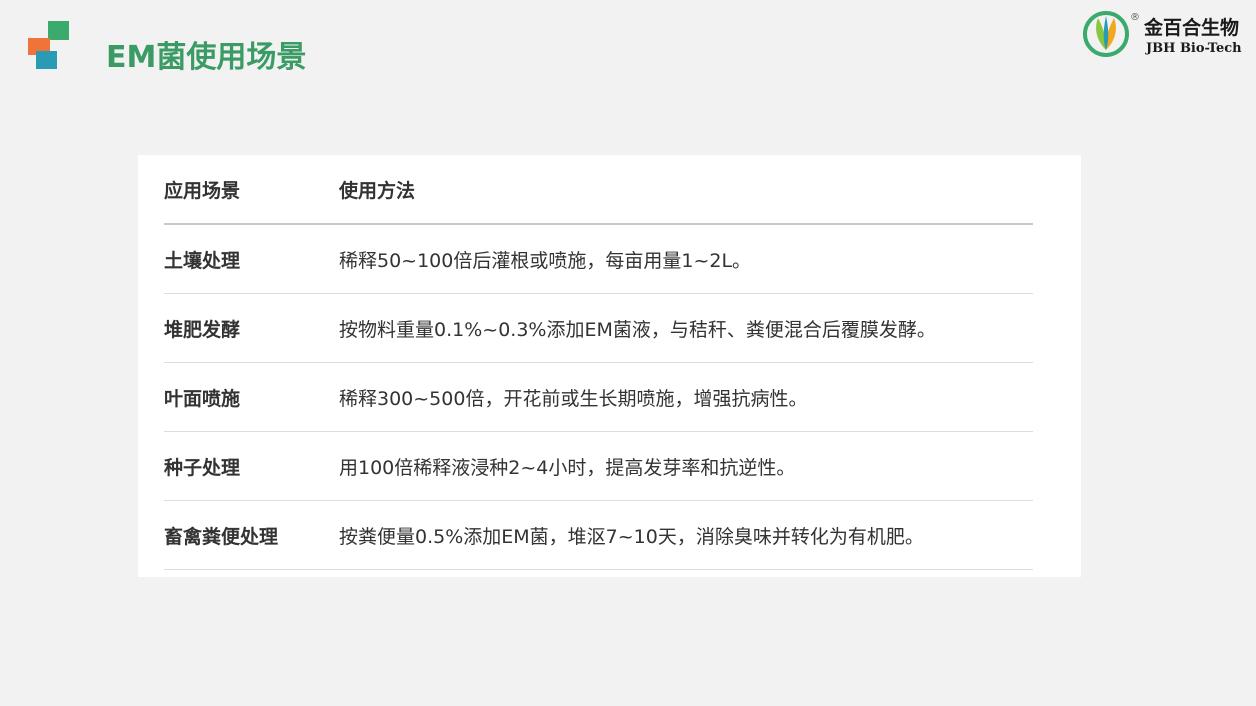 This screenshot has width=1256, height=706. What do you see at coordinates (631, 536) in the screenshot?
I see `method-cell: 按粪便量0.5%添加EM菌，堆沤7~10天，消除臭味并转化为有机肥。` at bounding box center [631, 536].